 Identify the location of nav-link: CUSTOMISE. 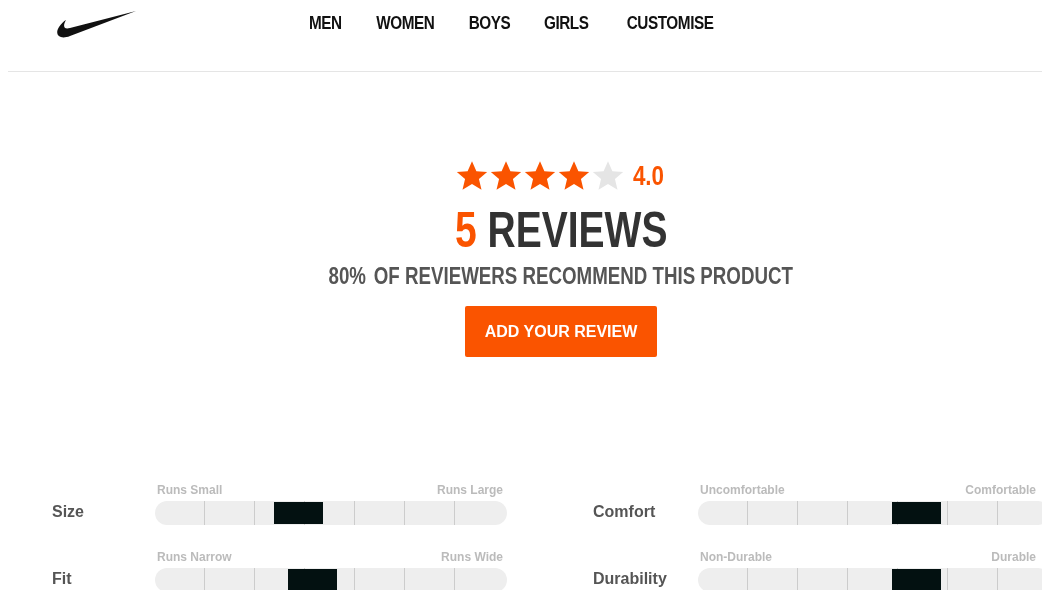
(670, 23).